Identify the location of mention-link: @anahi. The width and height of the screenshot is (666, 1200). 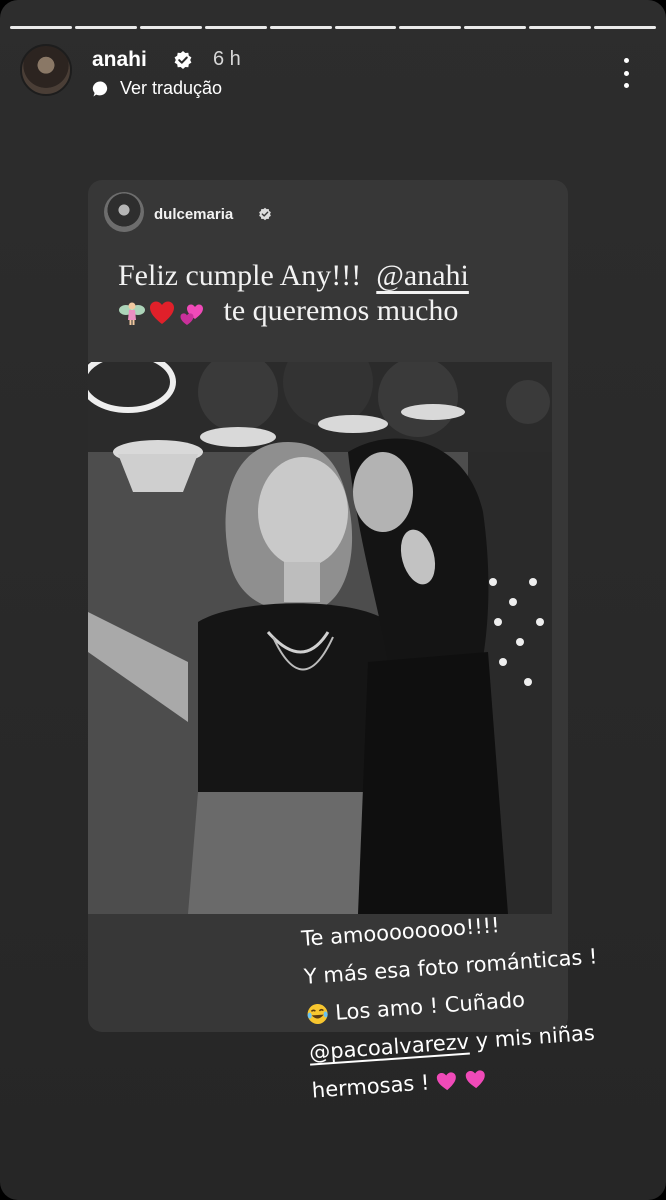
(422, 275).